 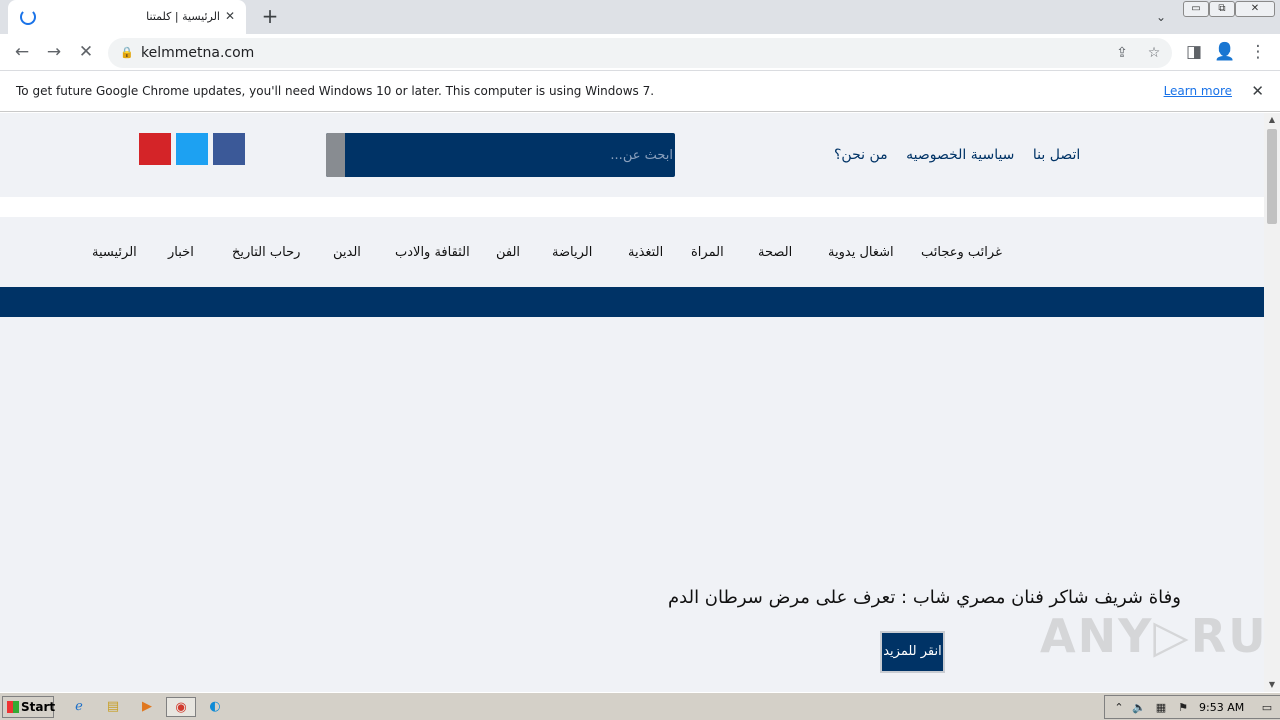 What do you see at coordinates (861, 252) in the screenshot?
I see `nav-crafts: اشغال يدوية` at bounding box center [861, 252].